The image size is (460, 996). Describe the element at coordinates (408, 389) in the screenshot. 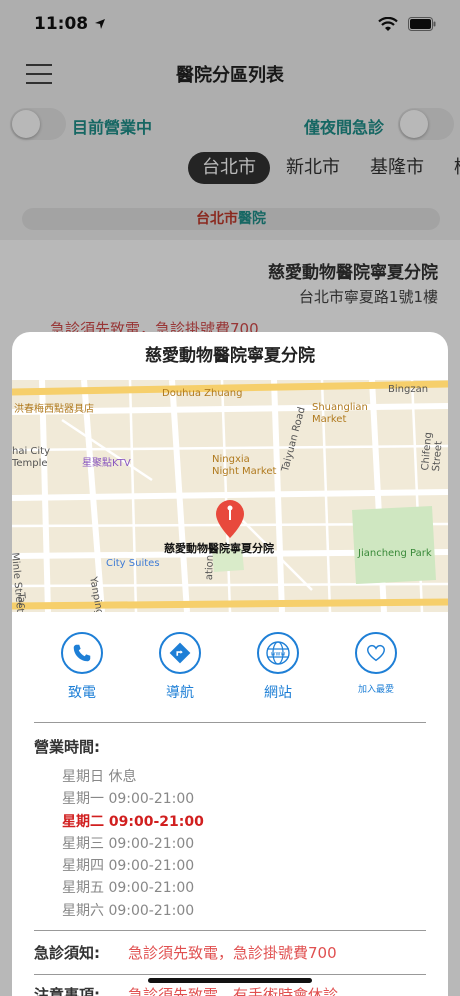

I see `map-label: Bingzan` at that location.